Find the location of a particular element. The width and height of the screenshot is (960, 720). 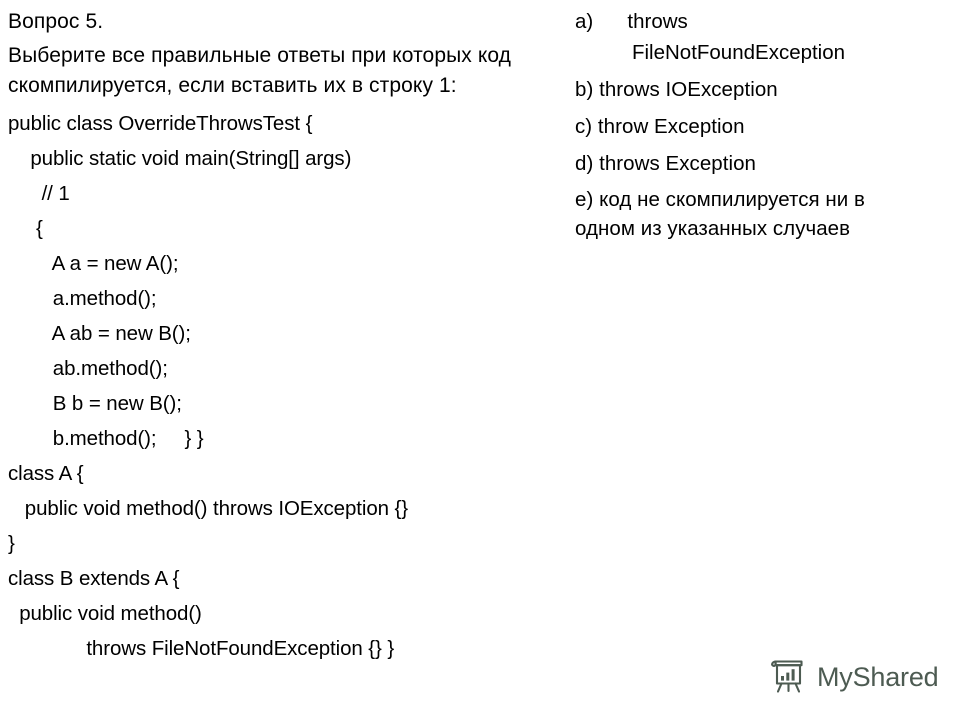

code-line: B b = new B(); is located at coordinates (95, 403).